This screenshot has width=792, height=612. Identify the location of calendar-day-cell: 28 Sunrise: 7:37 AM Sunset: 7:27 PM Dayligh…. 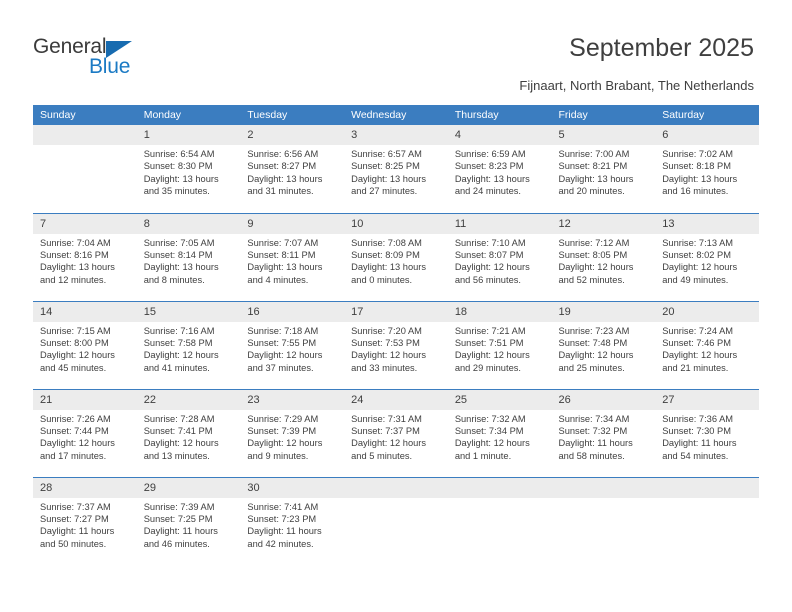
(85, 520).